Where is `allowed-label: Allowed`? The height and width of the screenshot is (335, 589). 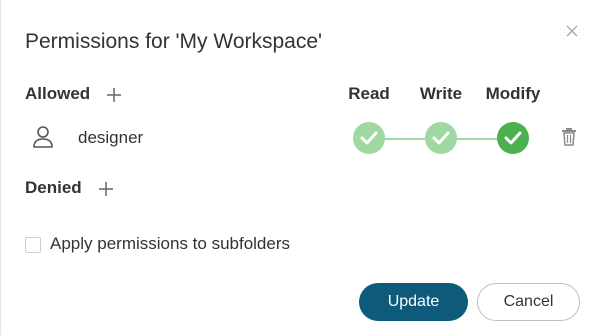
allowed-label: Allowed is located at coordinates (58, 93).